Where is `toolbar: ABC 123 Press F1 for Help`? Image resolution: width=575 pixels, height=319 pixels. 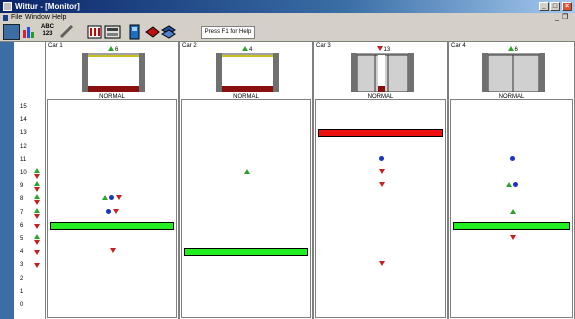 toolbar: ABC 123 Press F1 for Help is located at coordinates (287, 32).